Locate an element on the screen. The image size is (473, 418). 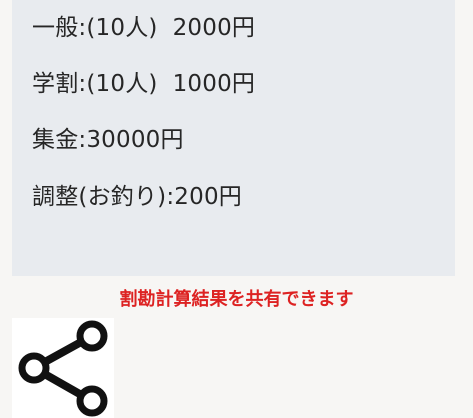
share-button is located at coordinates (63, 368).